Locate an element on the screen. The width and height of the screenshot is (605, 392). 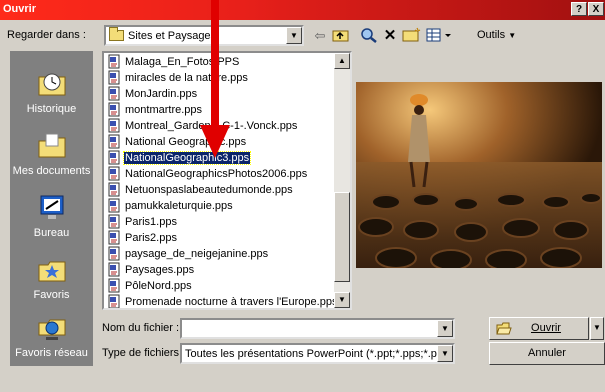
file-row: montmartre.pps is located at coordinates (155, 110).